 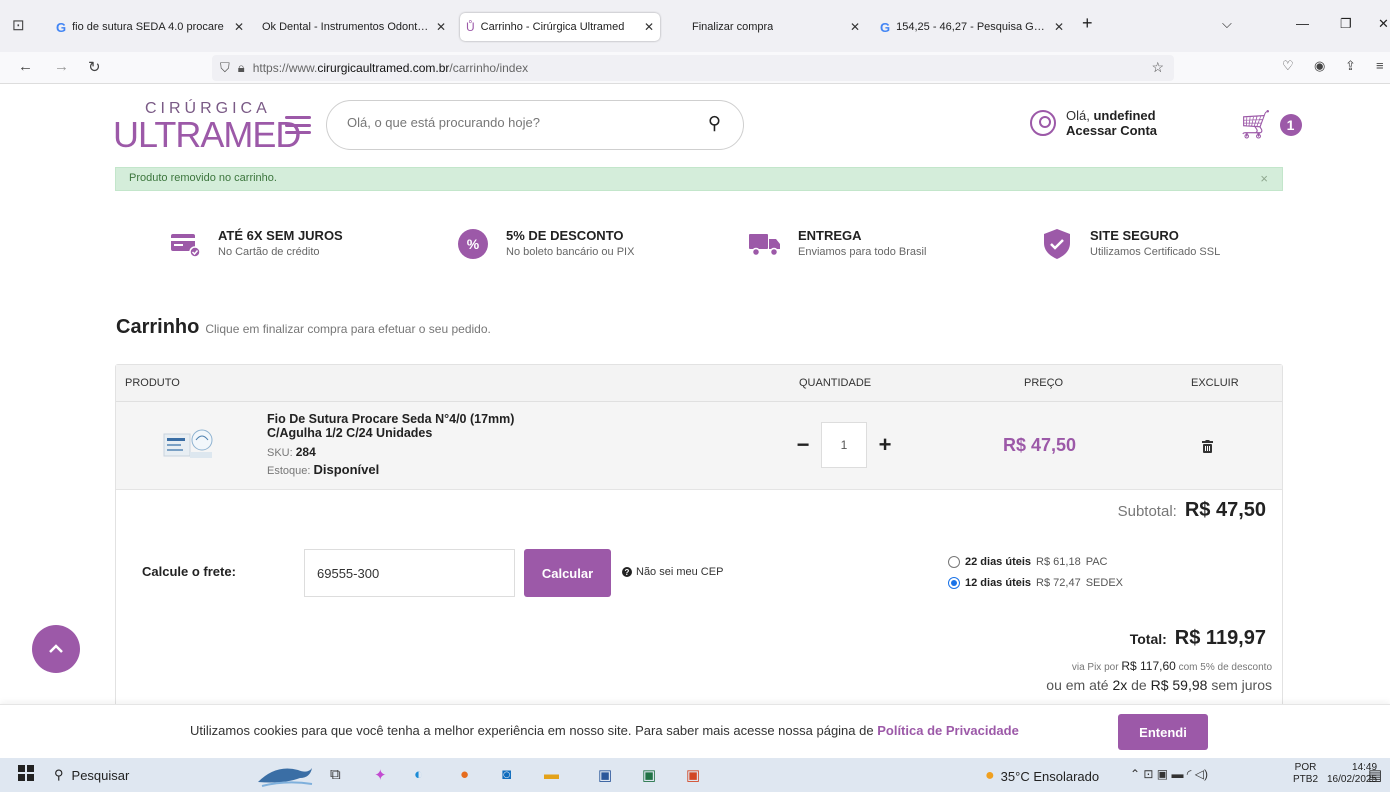 I want to click on language-indicator: POR PTB2, so click(x=1305, y=774).